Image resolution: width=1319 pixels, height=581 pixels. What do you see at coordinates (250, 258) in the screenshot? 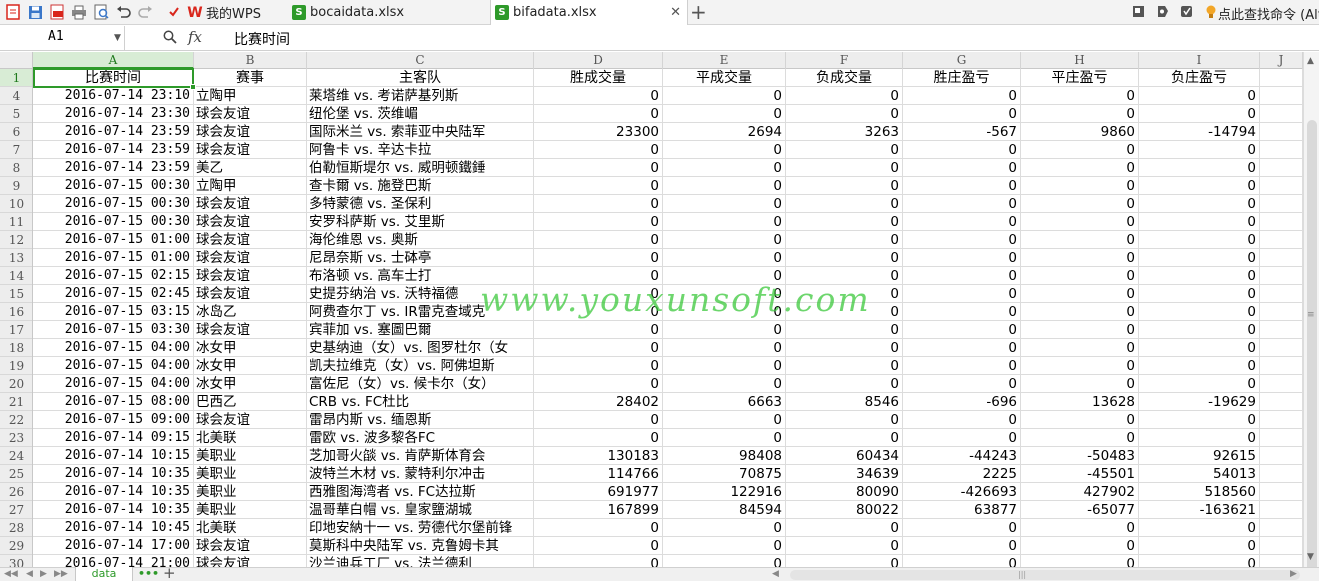
I see `table-cell: 球会友谊` at bounding box center [250, 258].